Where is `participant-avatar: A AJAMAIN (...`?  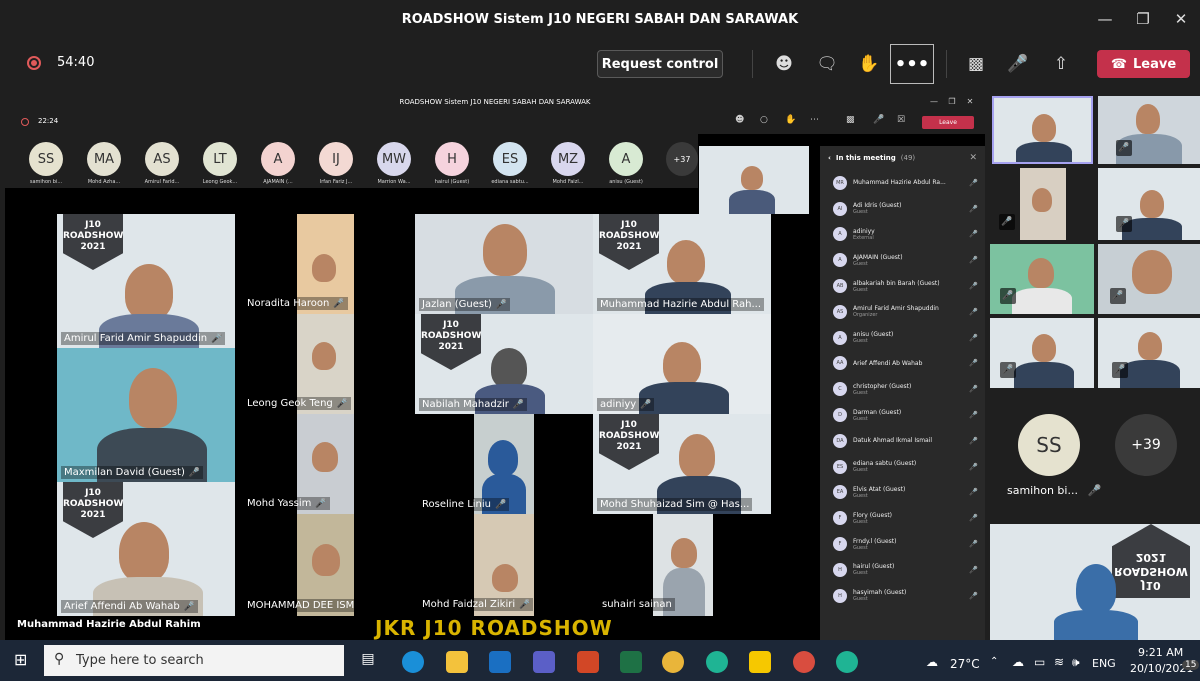 participant-avatar: A AJAMAIN (... is located at coordinates (278, 161).